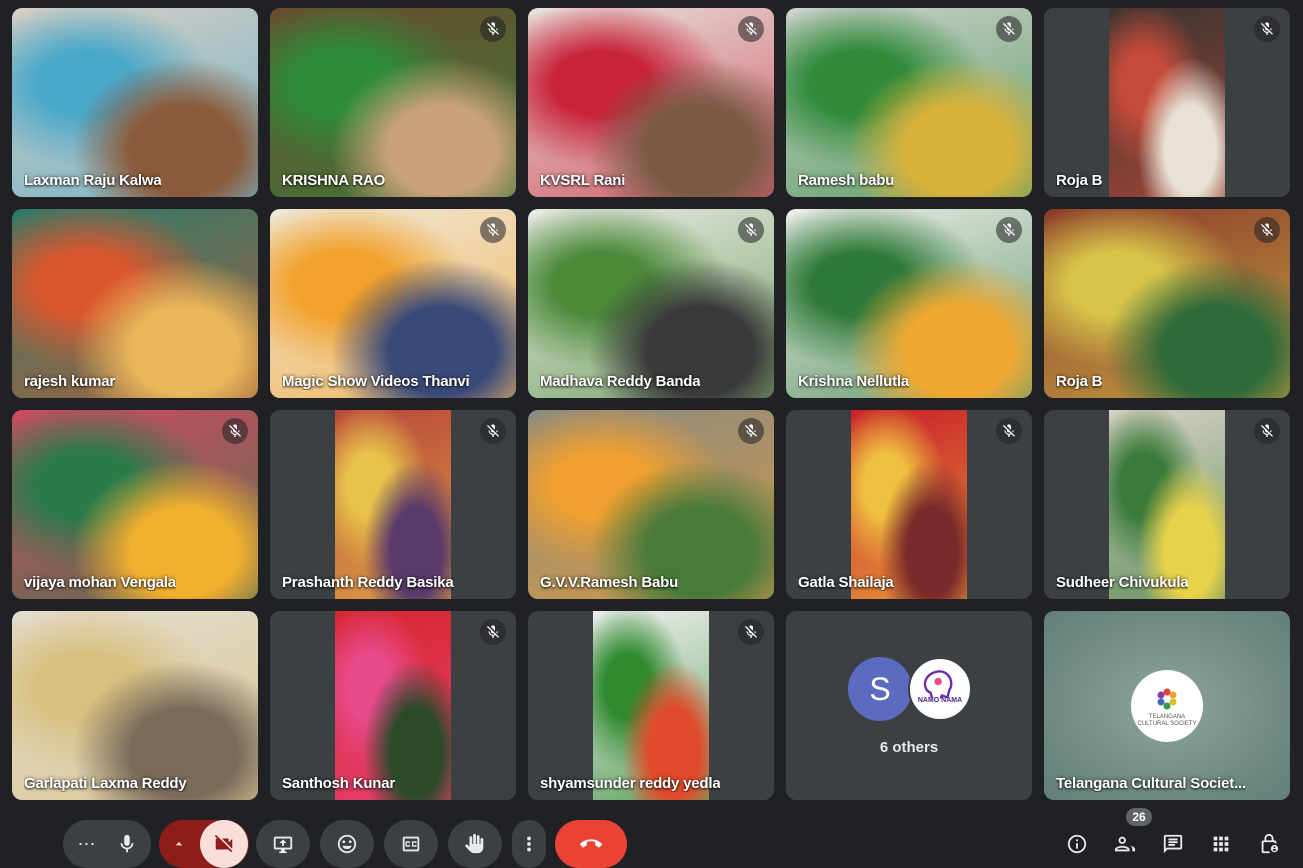  I want to click on participant-tile: Krishna Nellutla, so click(909, 303).